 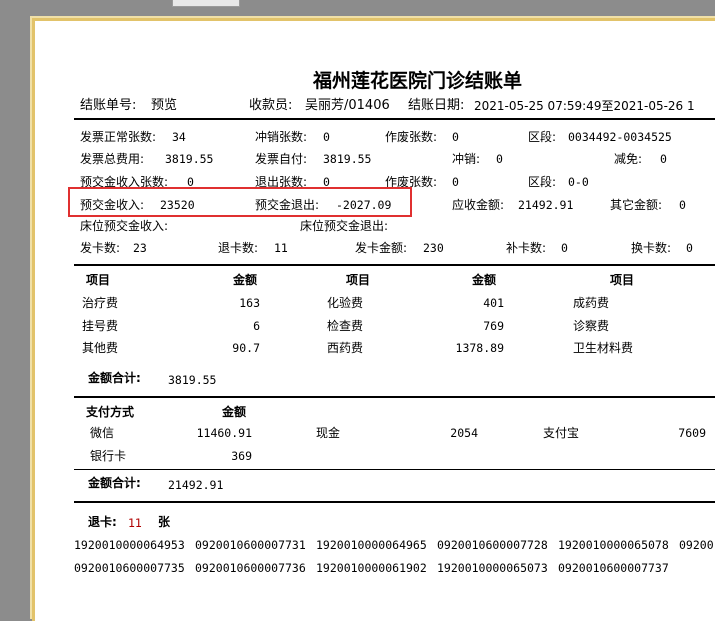 I want to click on payments-col-method: 支付方式, so click(x=110, y=412).